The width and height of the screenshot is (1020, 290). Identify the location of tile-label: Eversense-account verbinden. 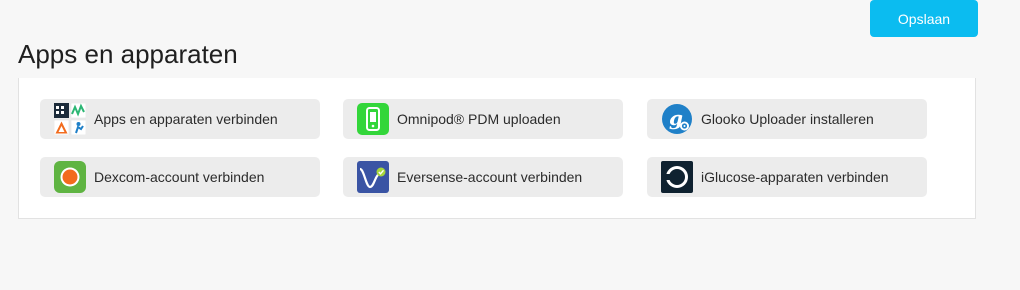
(490, 177).